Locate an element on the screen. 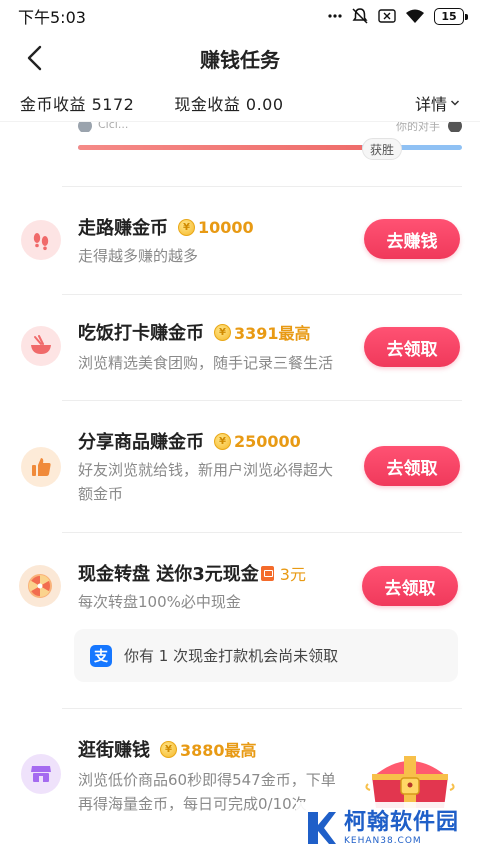 The width and height of the screenshot is (480, 853). watermark-overlay: 柯翰软件园 KEHAN38.COM is located at coordinates (388, 827).